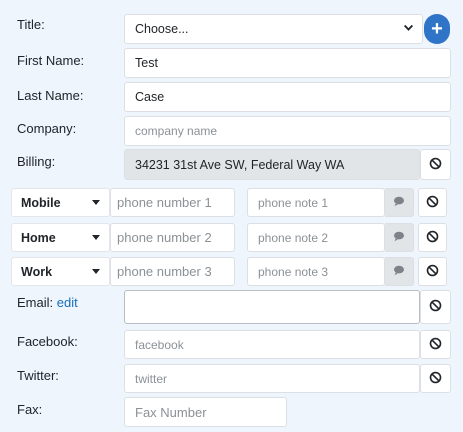 The height and width of the screenshot is (432, 463). Describe the element at coordinates (37, 271) in the screenshot. I see `phone-type-value: Work` at that location.